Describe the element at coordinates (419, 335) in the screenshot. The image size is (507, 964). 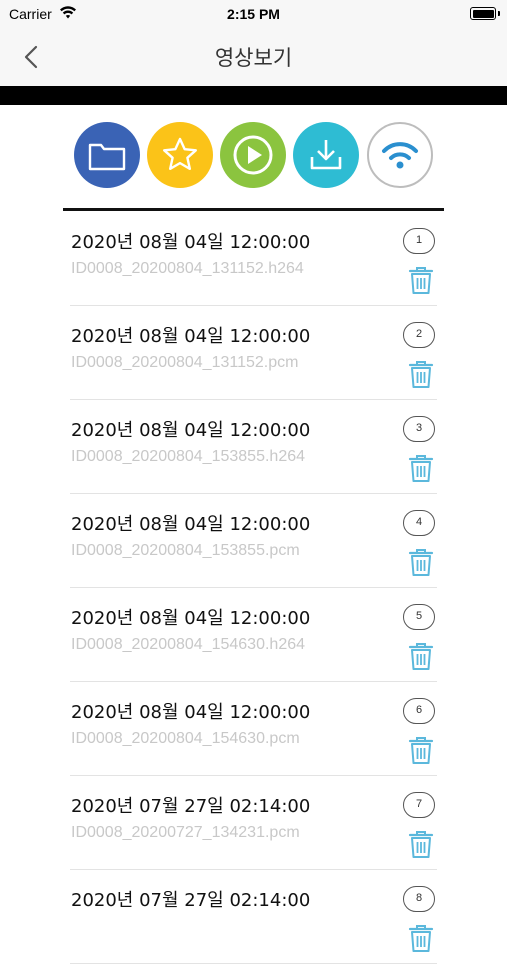
I see `file-index-badge: 2` at that location.